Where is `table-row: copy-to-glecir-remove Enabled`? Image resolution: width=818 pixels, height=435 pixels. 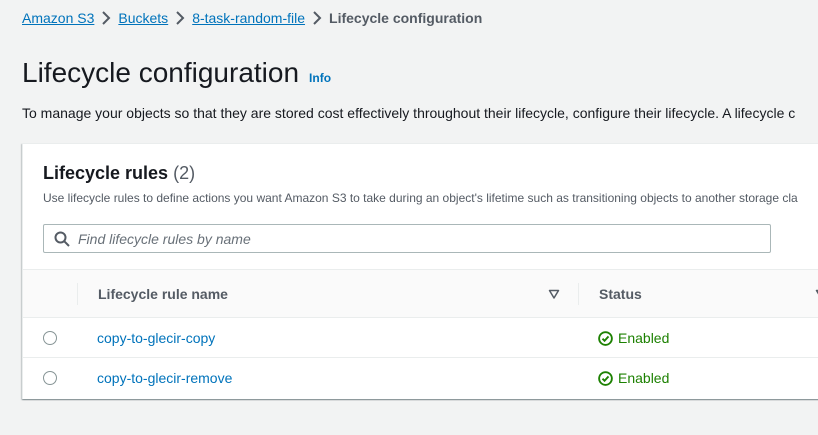 table-row: copy-to-glecir-remove Enabled is located at coordinates (420, 378).